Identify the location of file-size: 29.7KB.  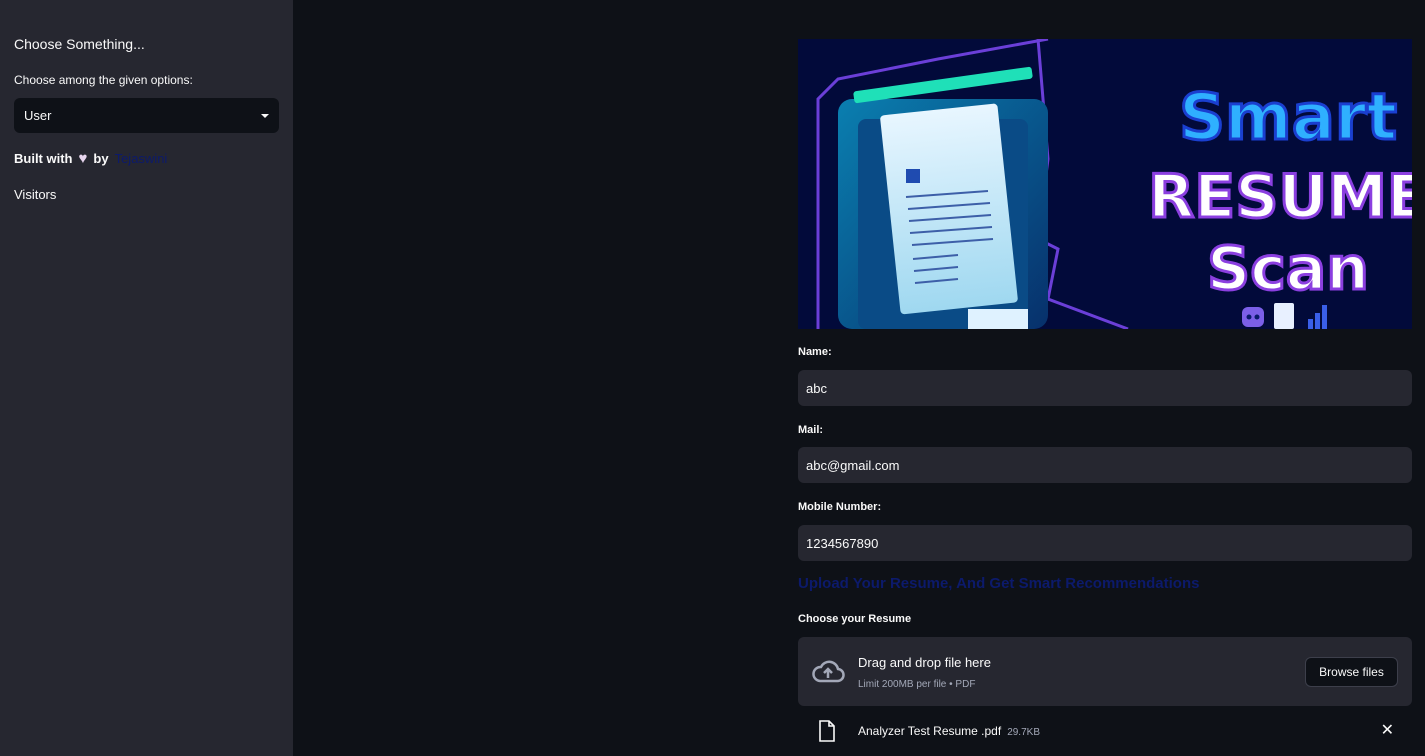
(1023, 732).